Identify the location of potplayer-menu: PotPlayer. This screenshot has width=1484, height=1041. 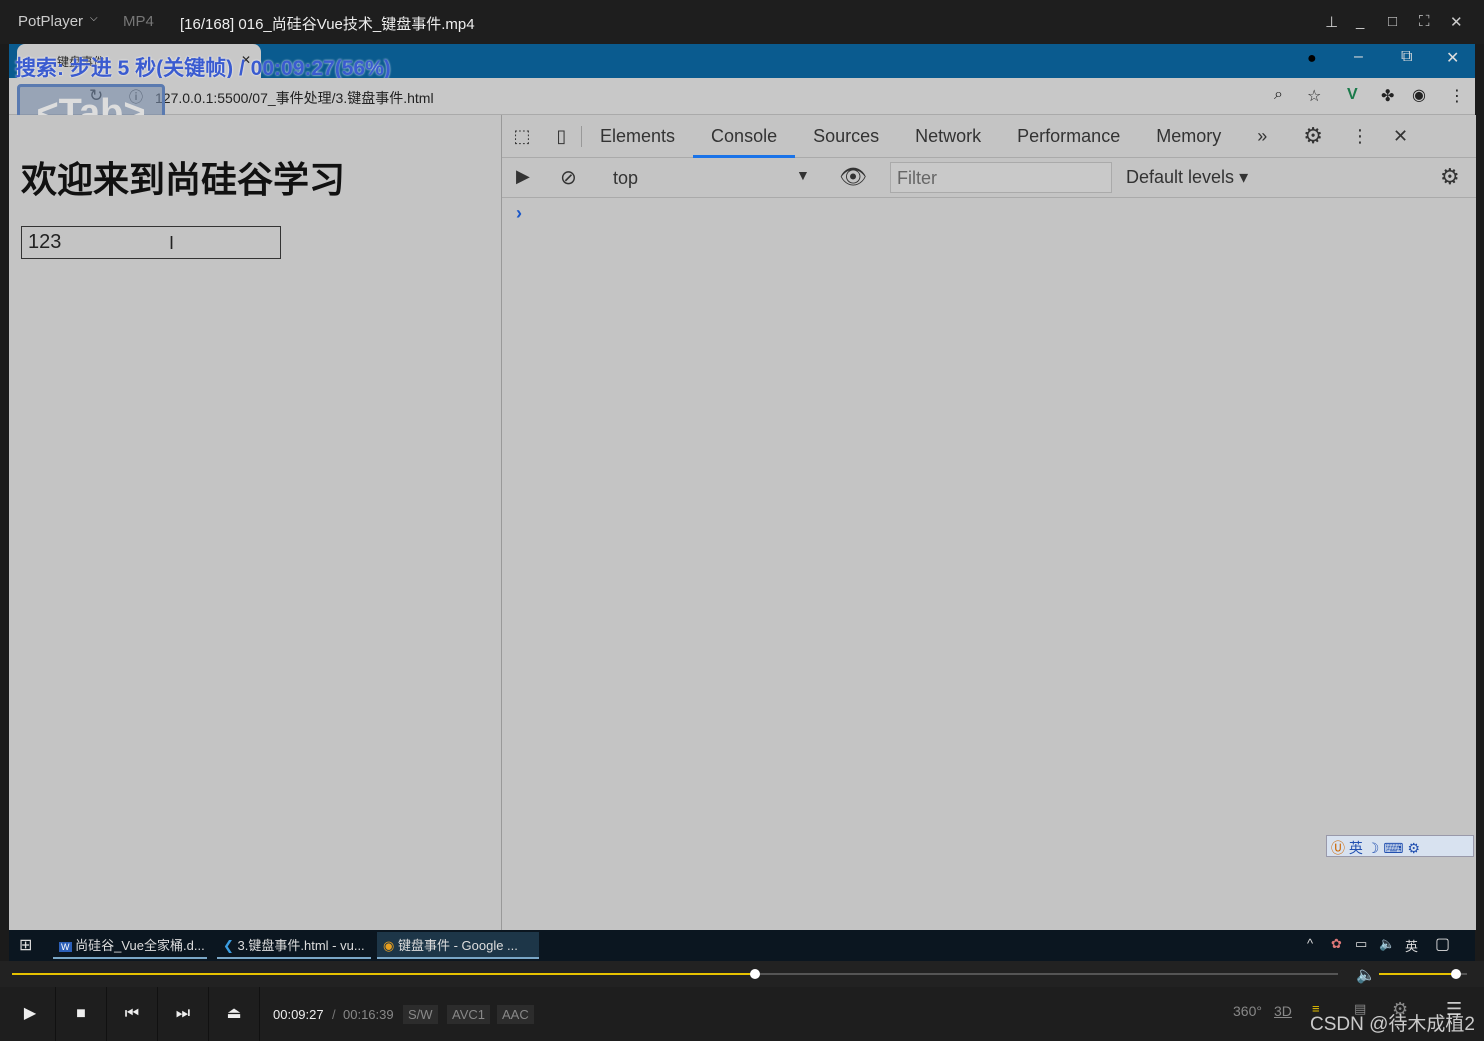
(50, 21).